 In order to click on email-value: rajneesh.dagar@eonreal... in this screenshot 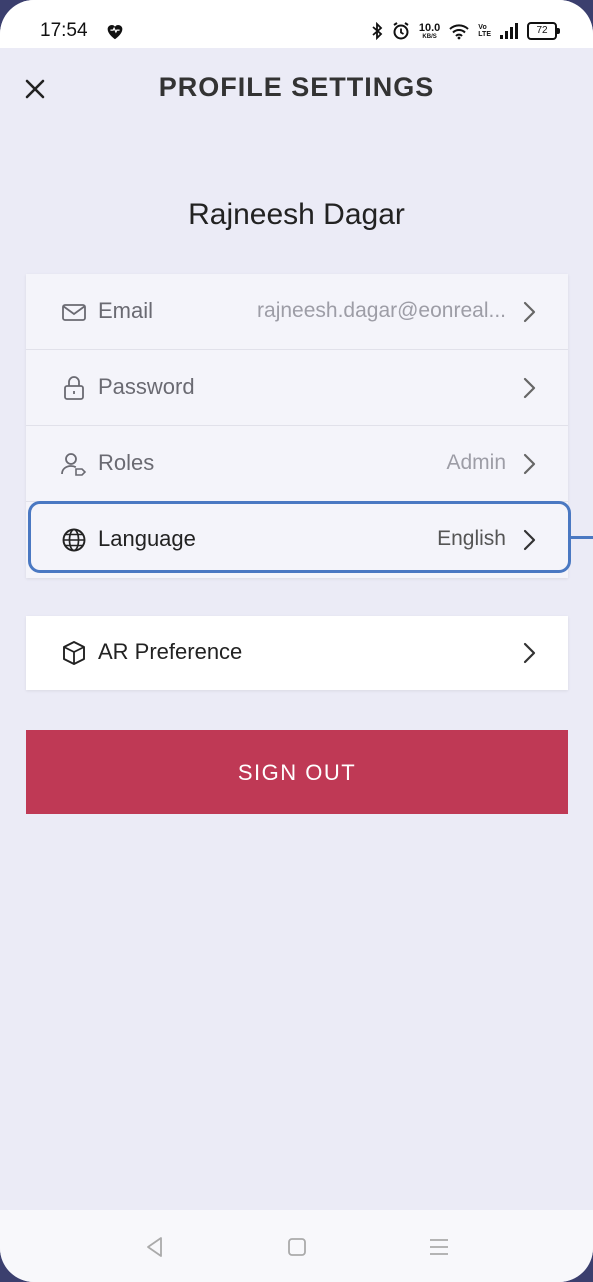, I will do `click(381, 310)`.